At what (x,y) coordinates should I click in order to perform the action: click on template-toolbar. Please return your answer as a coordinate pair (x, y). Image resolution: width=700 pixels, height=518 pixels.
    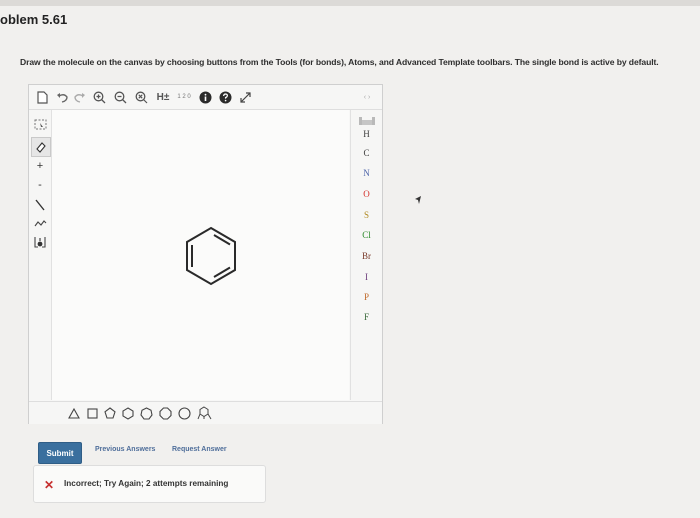
    Looking at the image, I should click on (205, 412).